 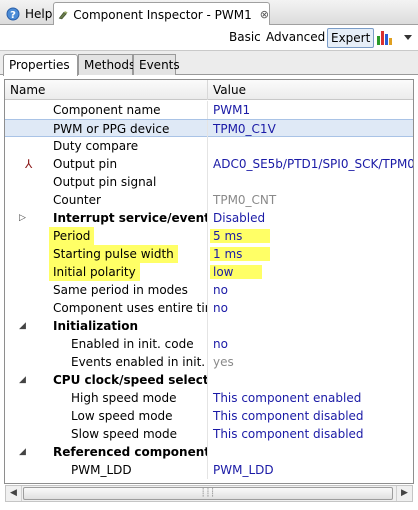 What do you see at coordinates (310, 272) in the screenshot?
I see `property-value-cell: low` at bounding box center [310, 272].